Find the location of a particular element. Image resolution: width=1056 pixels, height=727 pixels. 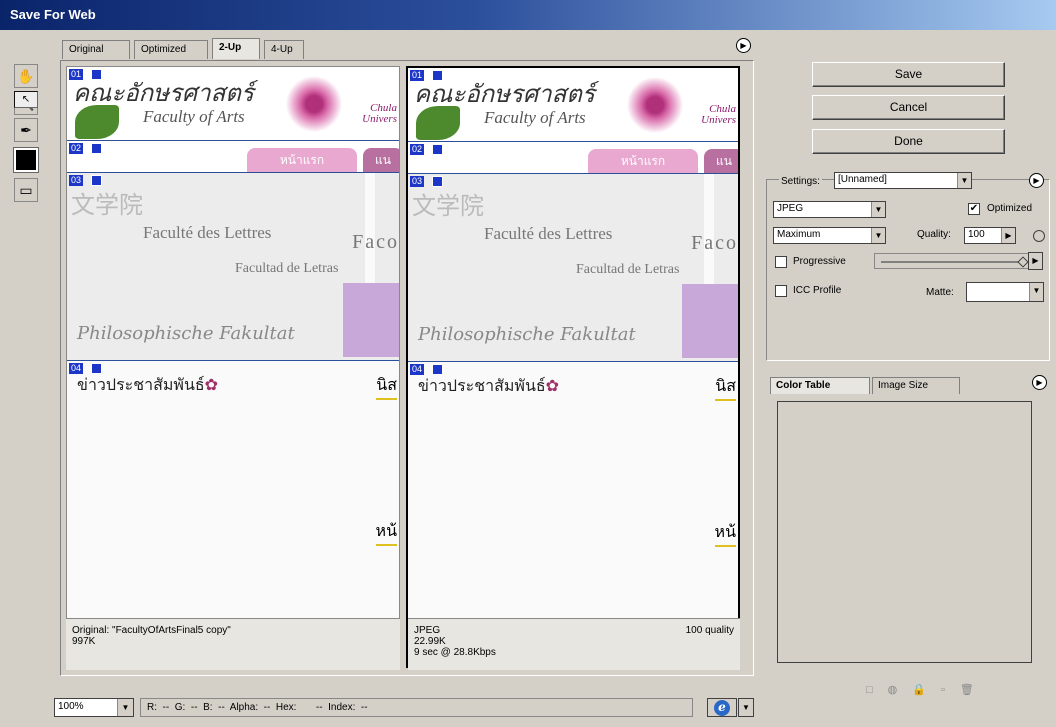

preview-in-browser-button: e is located at coordinates (722, 707).